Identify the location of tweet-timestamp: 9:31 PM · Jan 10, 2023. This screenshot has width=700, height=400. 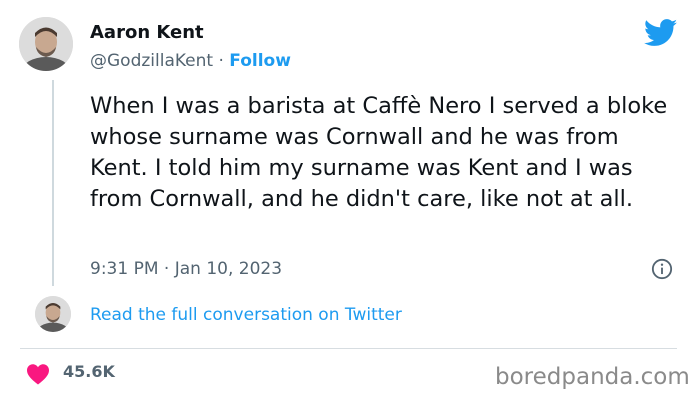
(186, 269).